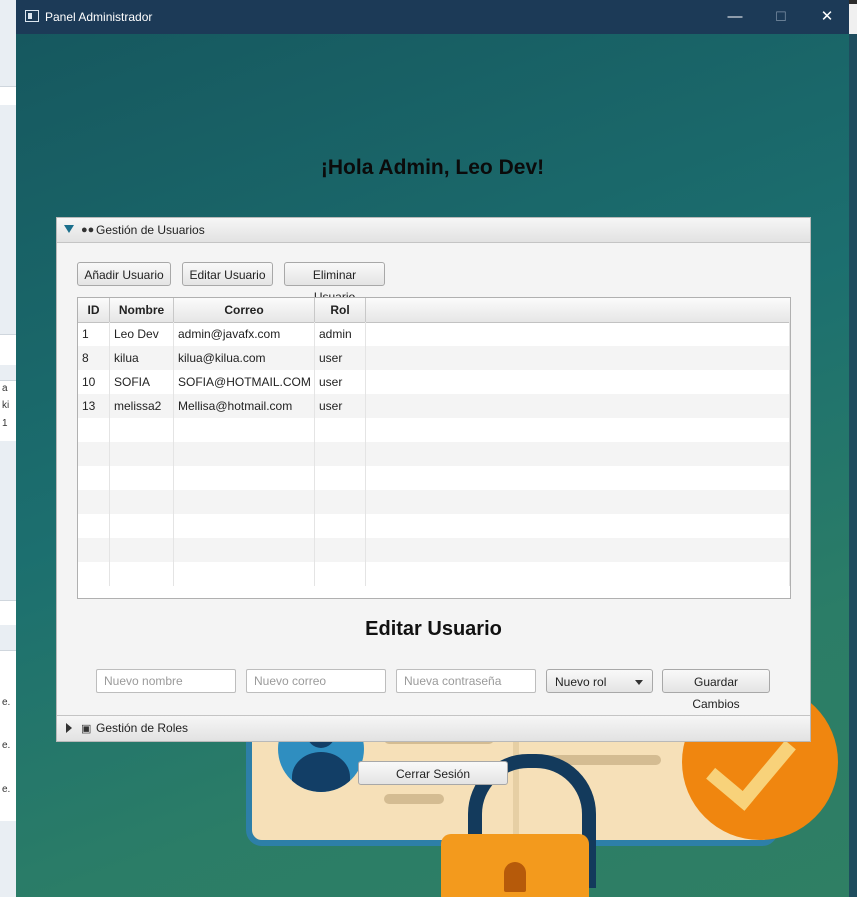 This screenshot has height=897, width=857. Describe the element at coordinates (86, 729) in the screenshot. I see `briefcase-icon: ▣` at that location.